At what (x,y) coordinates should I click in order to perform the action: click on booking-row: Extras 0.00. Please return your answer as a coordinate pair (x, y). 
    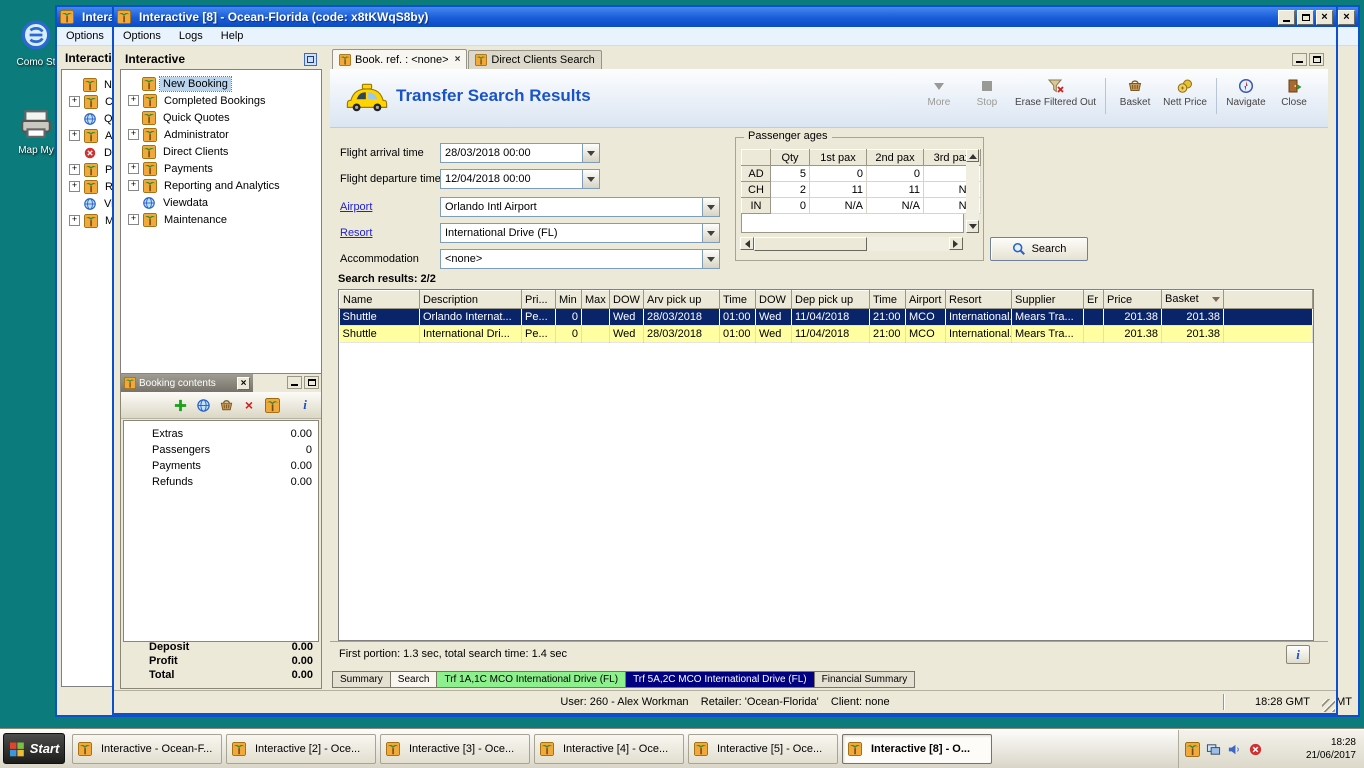
    Looking at the image, I should click on (221, 434).